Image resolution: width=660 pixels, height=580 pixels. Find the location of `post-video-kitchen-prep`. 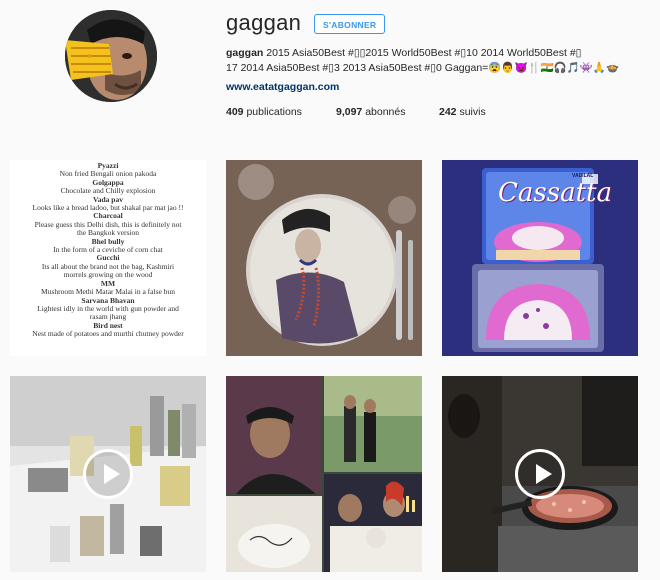

post-video-kitchen-prep is located at coordinates (108, 474).